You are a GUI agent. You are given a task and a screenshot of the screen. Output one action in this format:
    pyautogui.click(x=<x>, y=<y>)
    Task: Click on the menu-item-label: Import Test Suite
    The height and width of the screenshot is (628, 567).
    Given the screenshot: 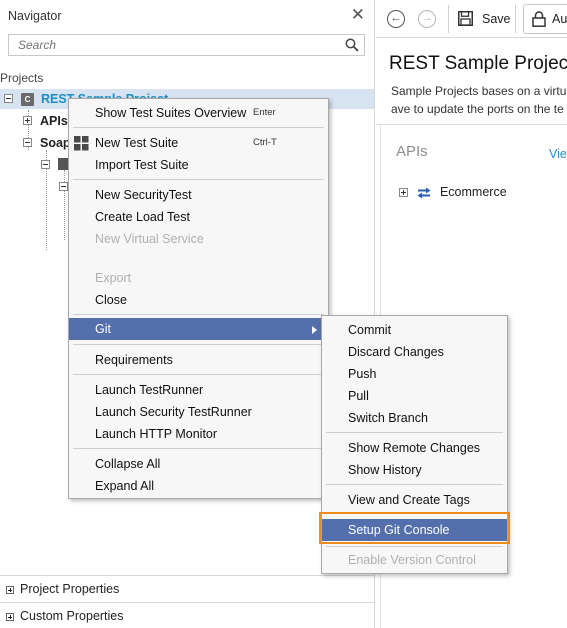 What is the action you would take?
    pyautogui.click(x=142, y=165)
    